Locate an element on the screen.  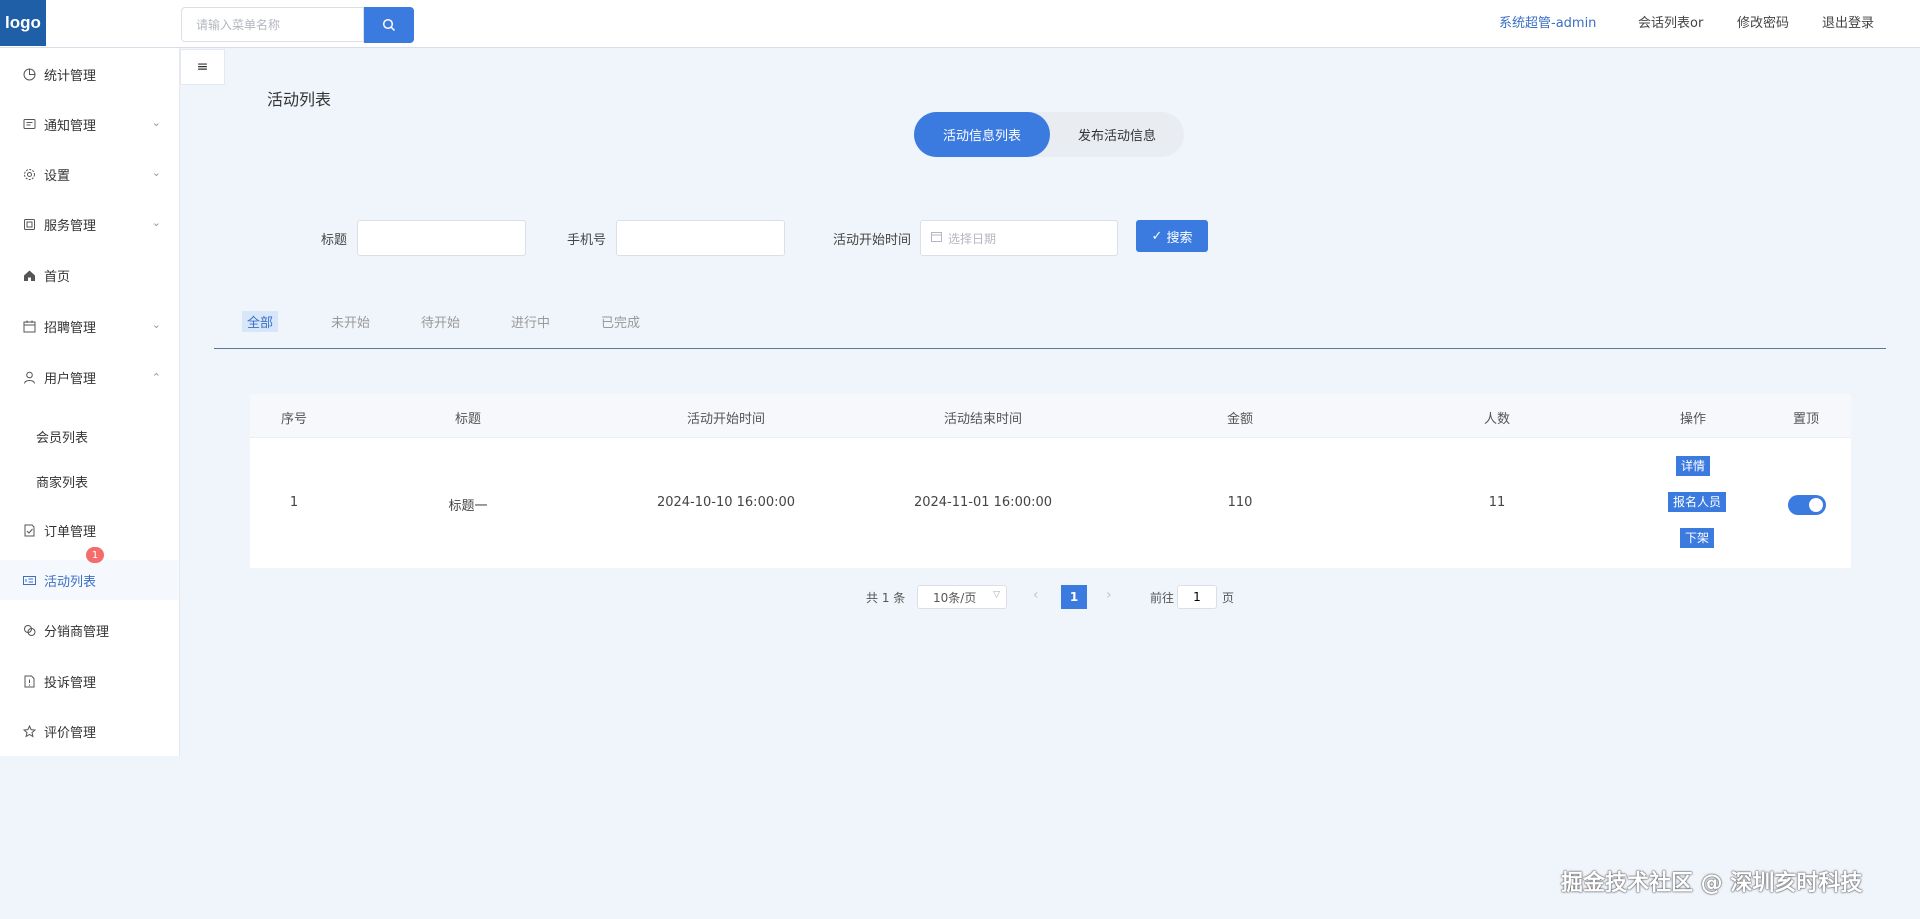
cell-end-time: 2024-11-01 16:00:00 is located at coordinates (983, 502).